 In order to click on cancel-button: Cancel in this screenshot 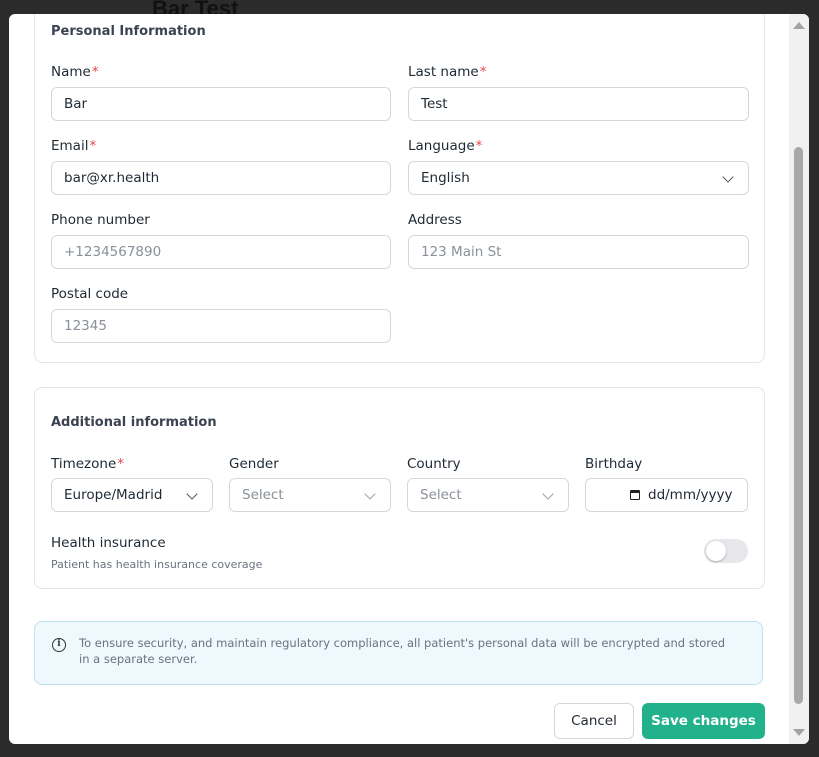, I will do `click(594, 721)`.